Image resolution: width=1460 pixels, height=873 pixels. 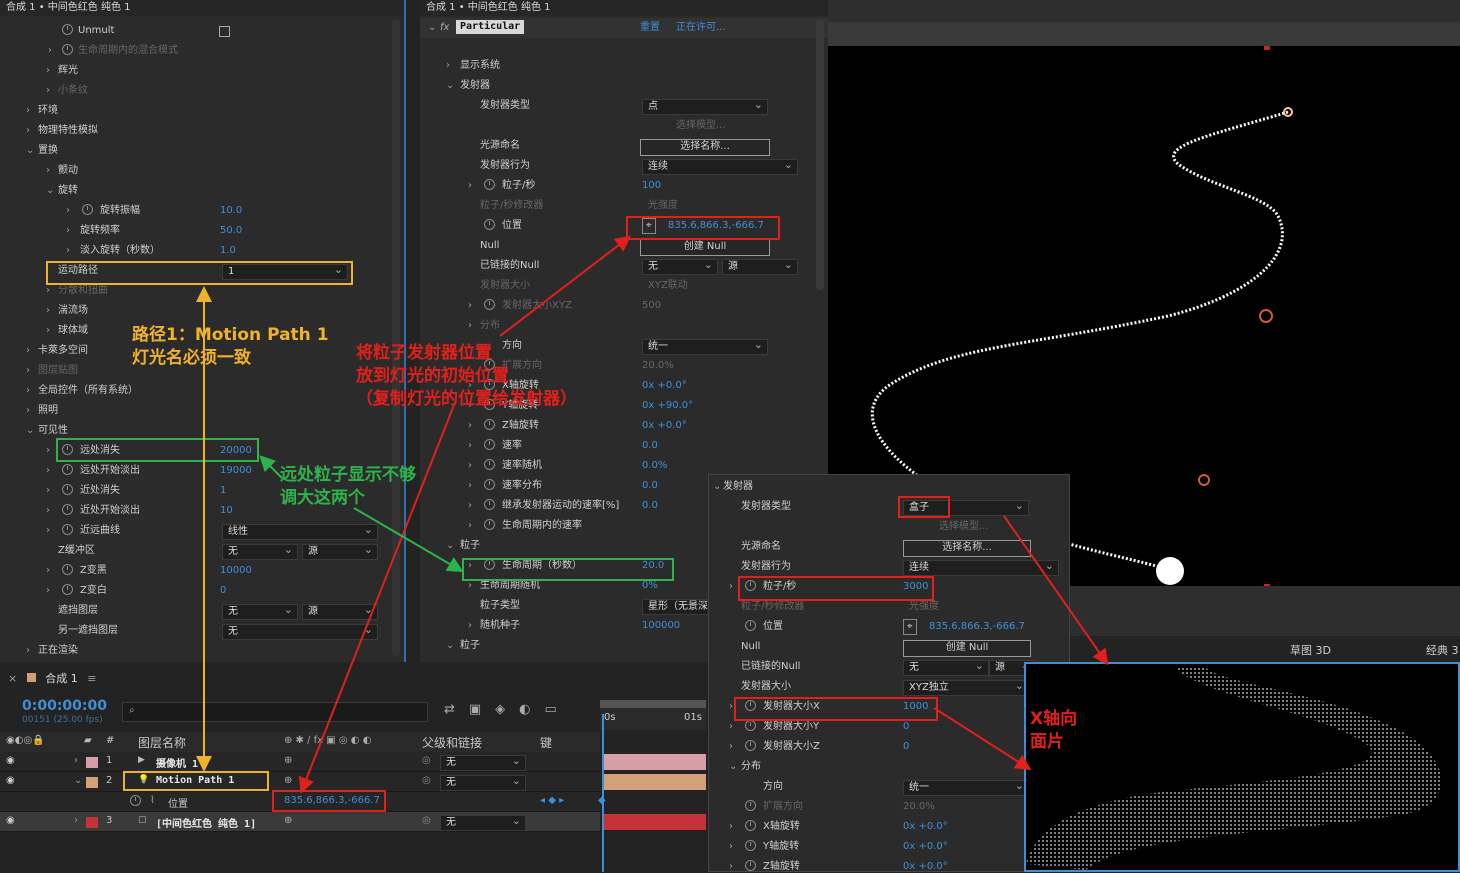 What do you see at coordinates (653, 704) in the screenshot?
I see `work-area-bar` at bounding box center [653, 704].